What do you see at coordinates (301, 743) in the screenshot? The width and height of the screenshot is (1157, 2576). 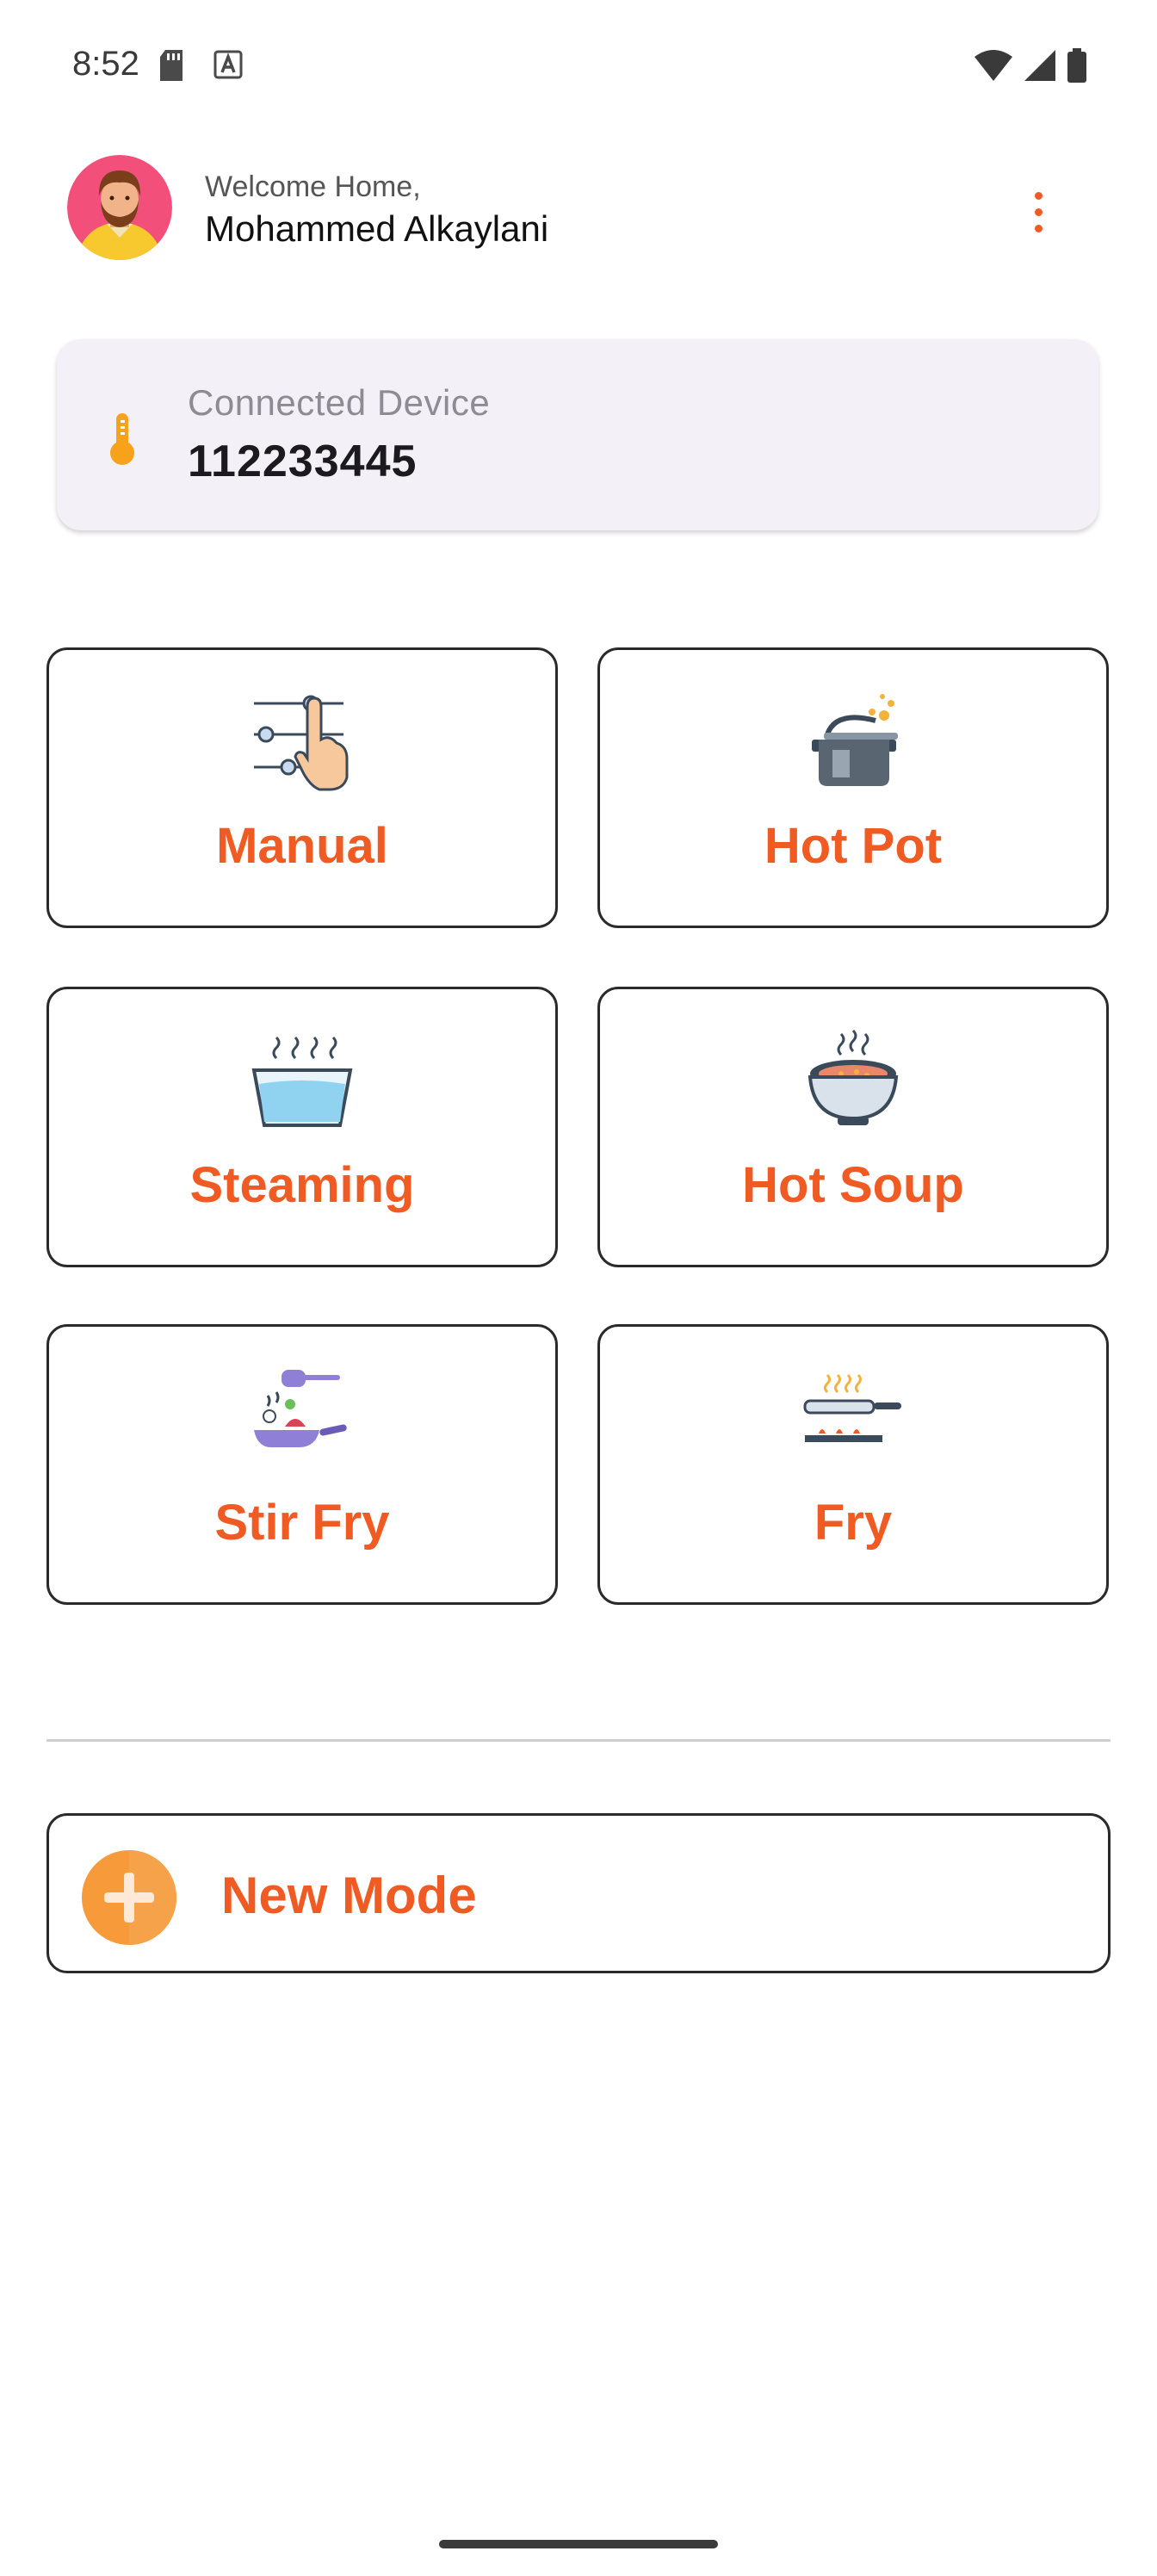 I see `manual-sliders-icon` at bounding box center [301, 743].